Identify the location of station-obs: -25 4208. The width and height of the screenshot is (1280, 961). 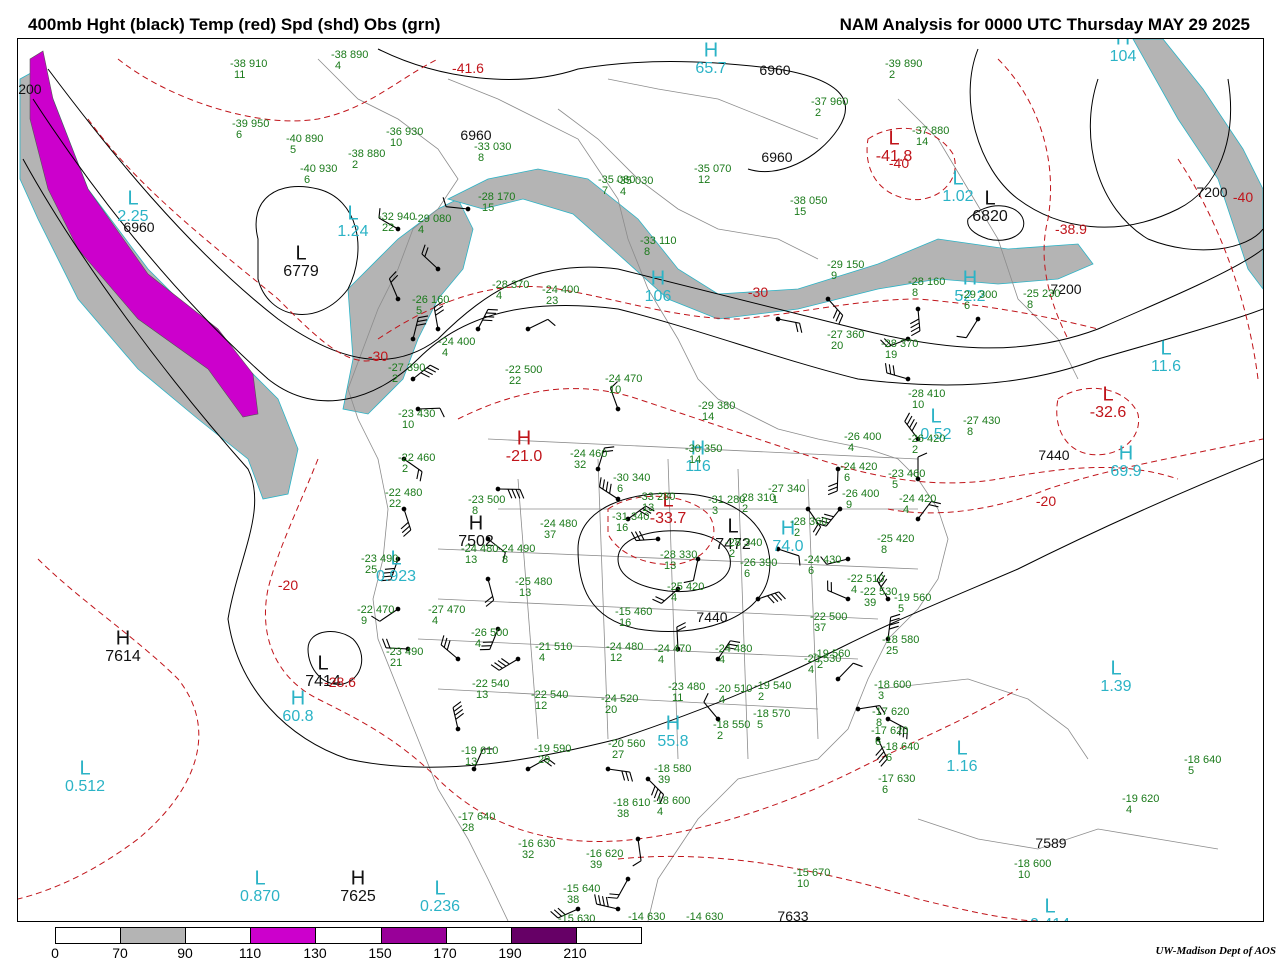
(895, 545).